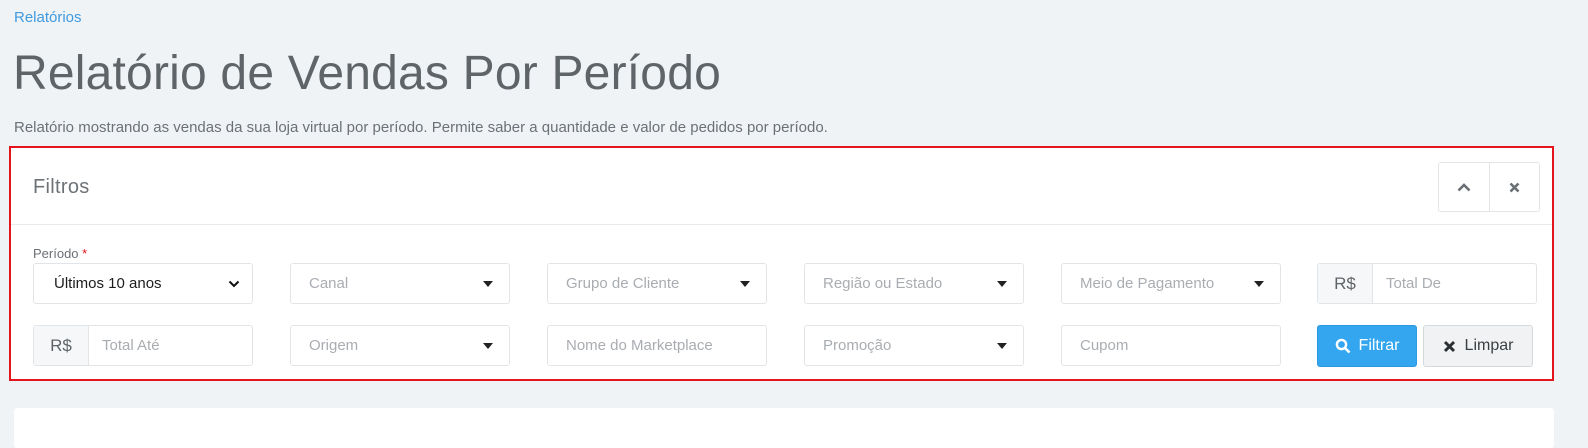 Image resolution: width=1588 pixels, height=448 pixels. I want to click on filtrar-button: Filtrar, so click(1367, 346).